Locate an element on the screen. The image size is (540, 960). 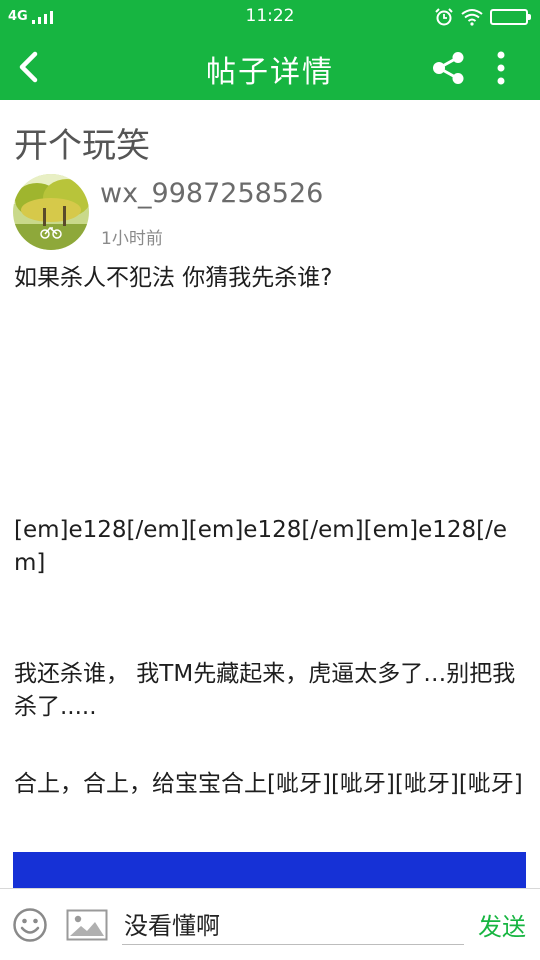
share-icon is located at coordinates (448, 68).